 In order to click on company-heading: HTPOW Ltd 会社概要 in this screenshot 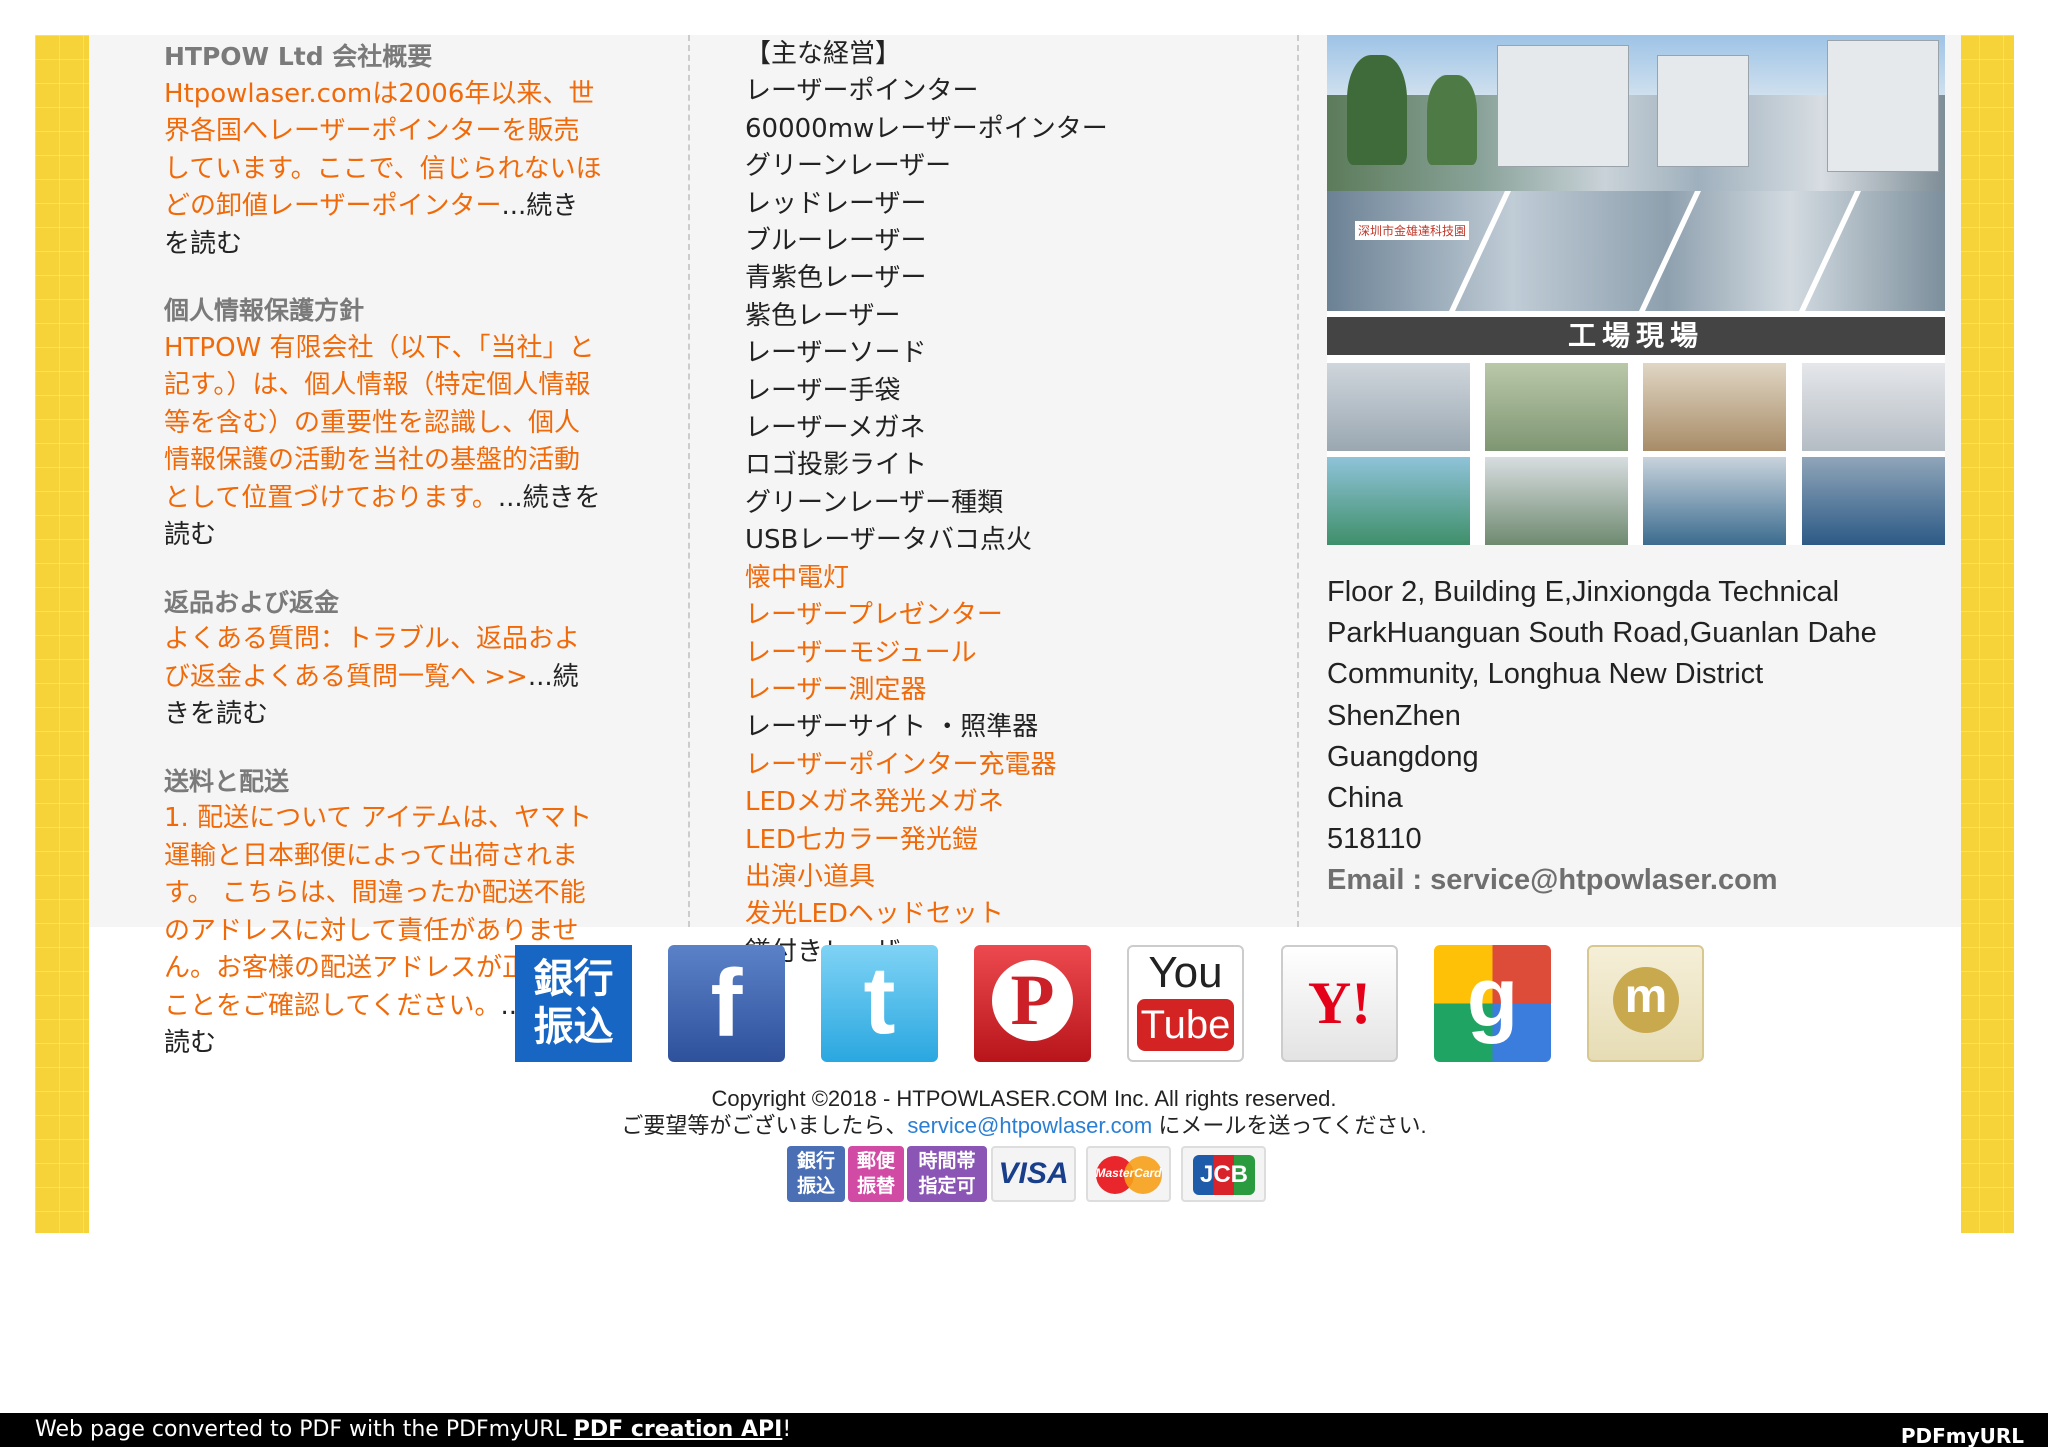, I will do `click(298, 56)`.